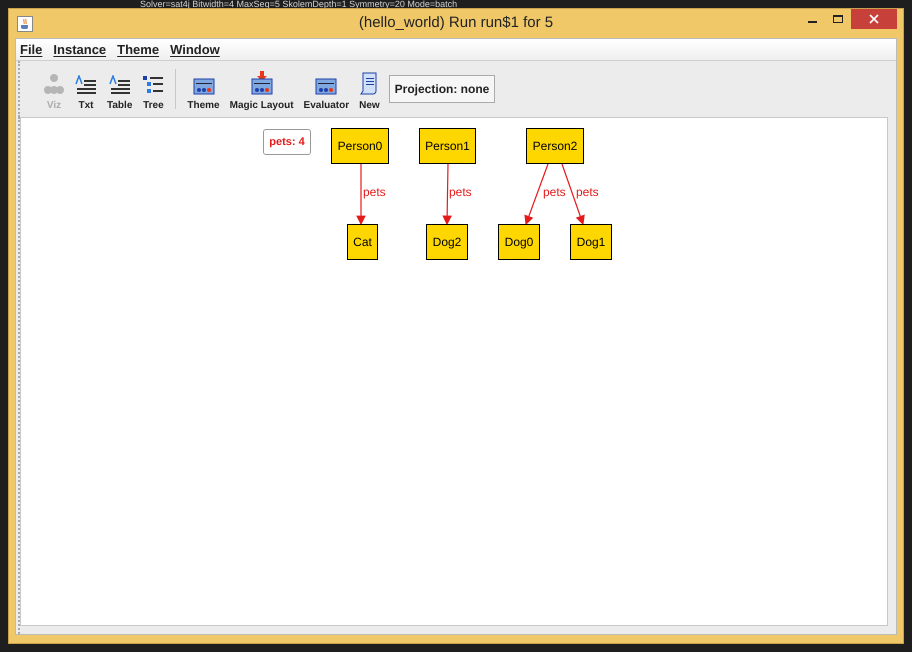 The image size is (912, 652). Describe the element at coordinates (447, 242) in the screenshot. I see `graph-node: Dog2` at that location.